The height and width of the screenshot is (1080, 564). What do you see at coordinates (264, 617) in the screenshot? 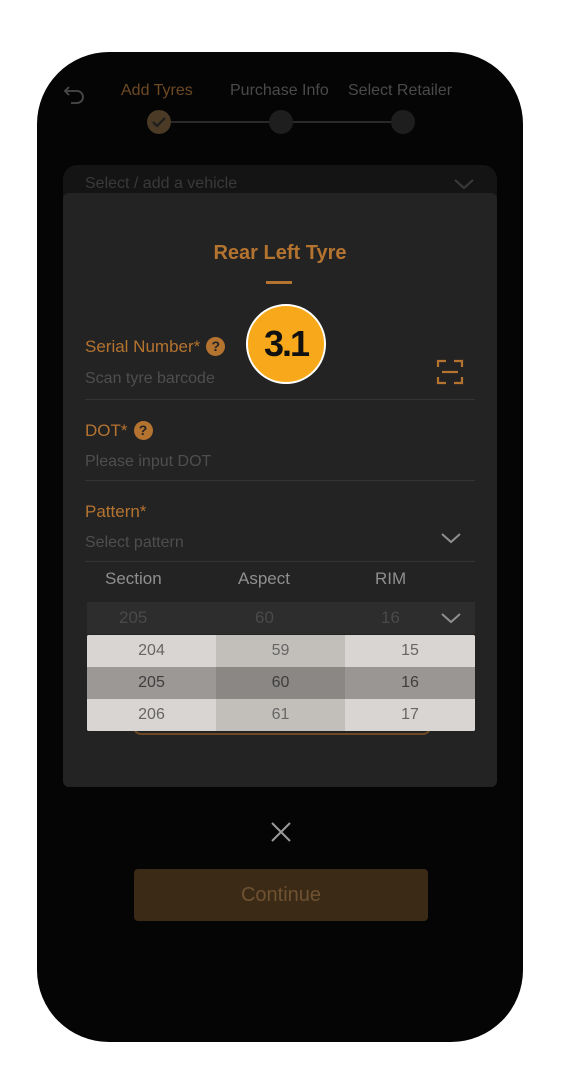
I see `size-selected-aspect: 60` at bounding box center [264, 617].